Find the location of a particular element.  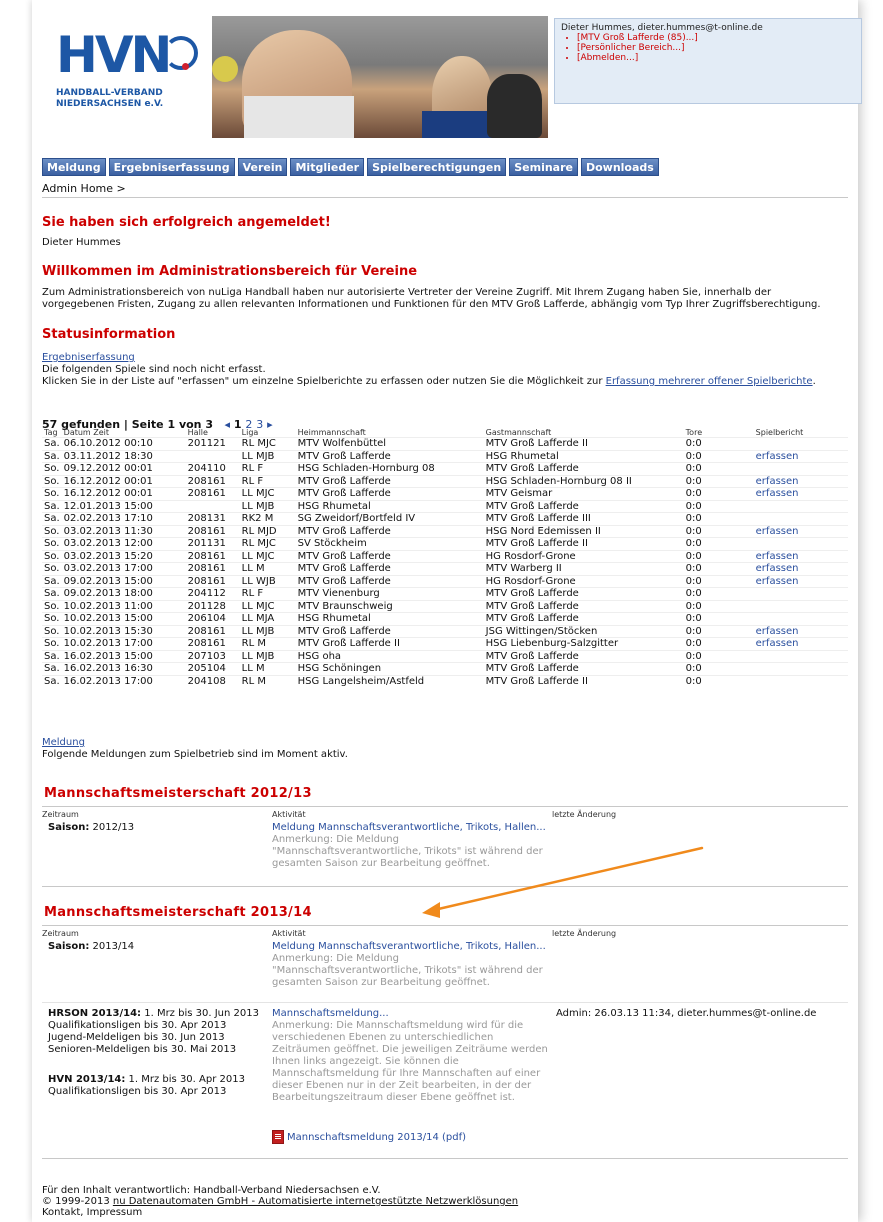

hvn-logo: HVN HANDBALL-VERBAND NIEDERSACHSEN e.V. is located at coordinates (120, 83).